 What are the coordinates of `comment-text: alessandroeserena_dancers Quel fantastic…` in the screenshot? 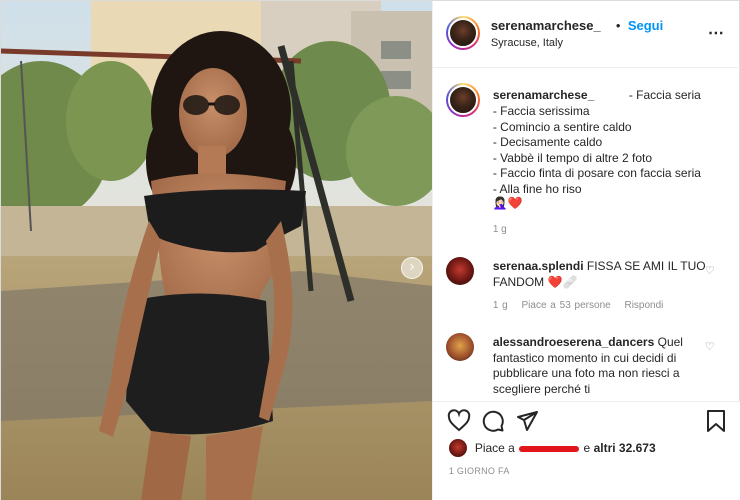 It's located at (604, 366).